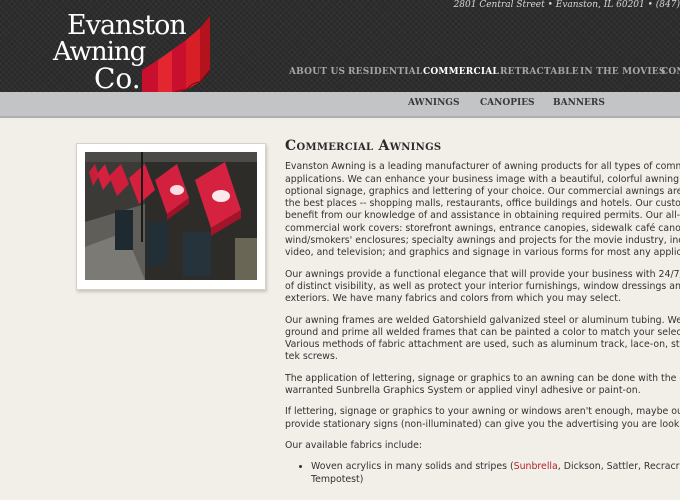 This screenshot has width=680, height=500. I want to click on photo-frame, so click(171, 216).